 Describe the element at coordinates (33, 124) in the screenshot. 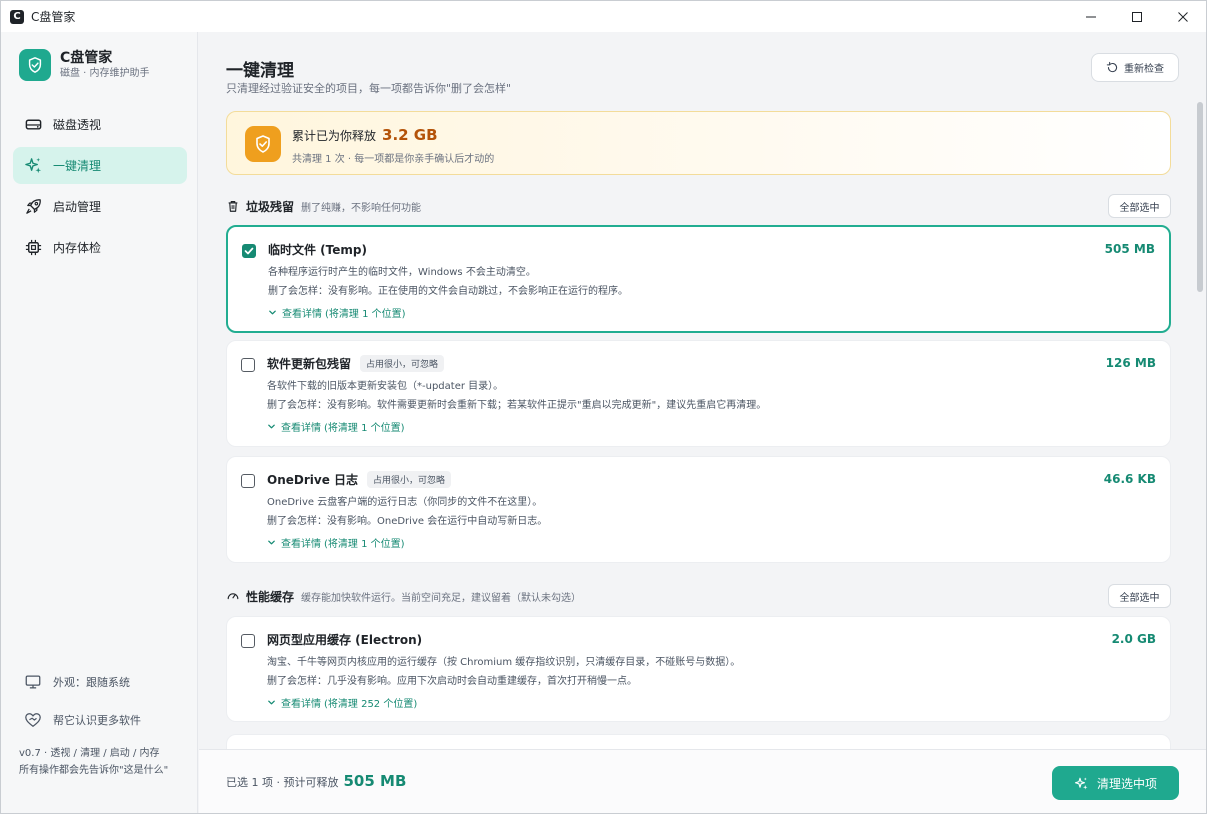

I see `disk-icon` at that location.